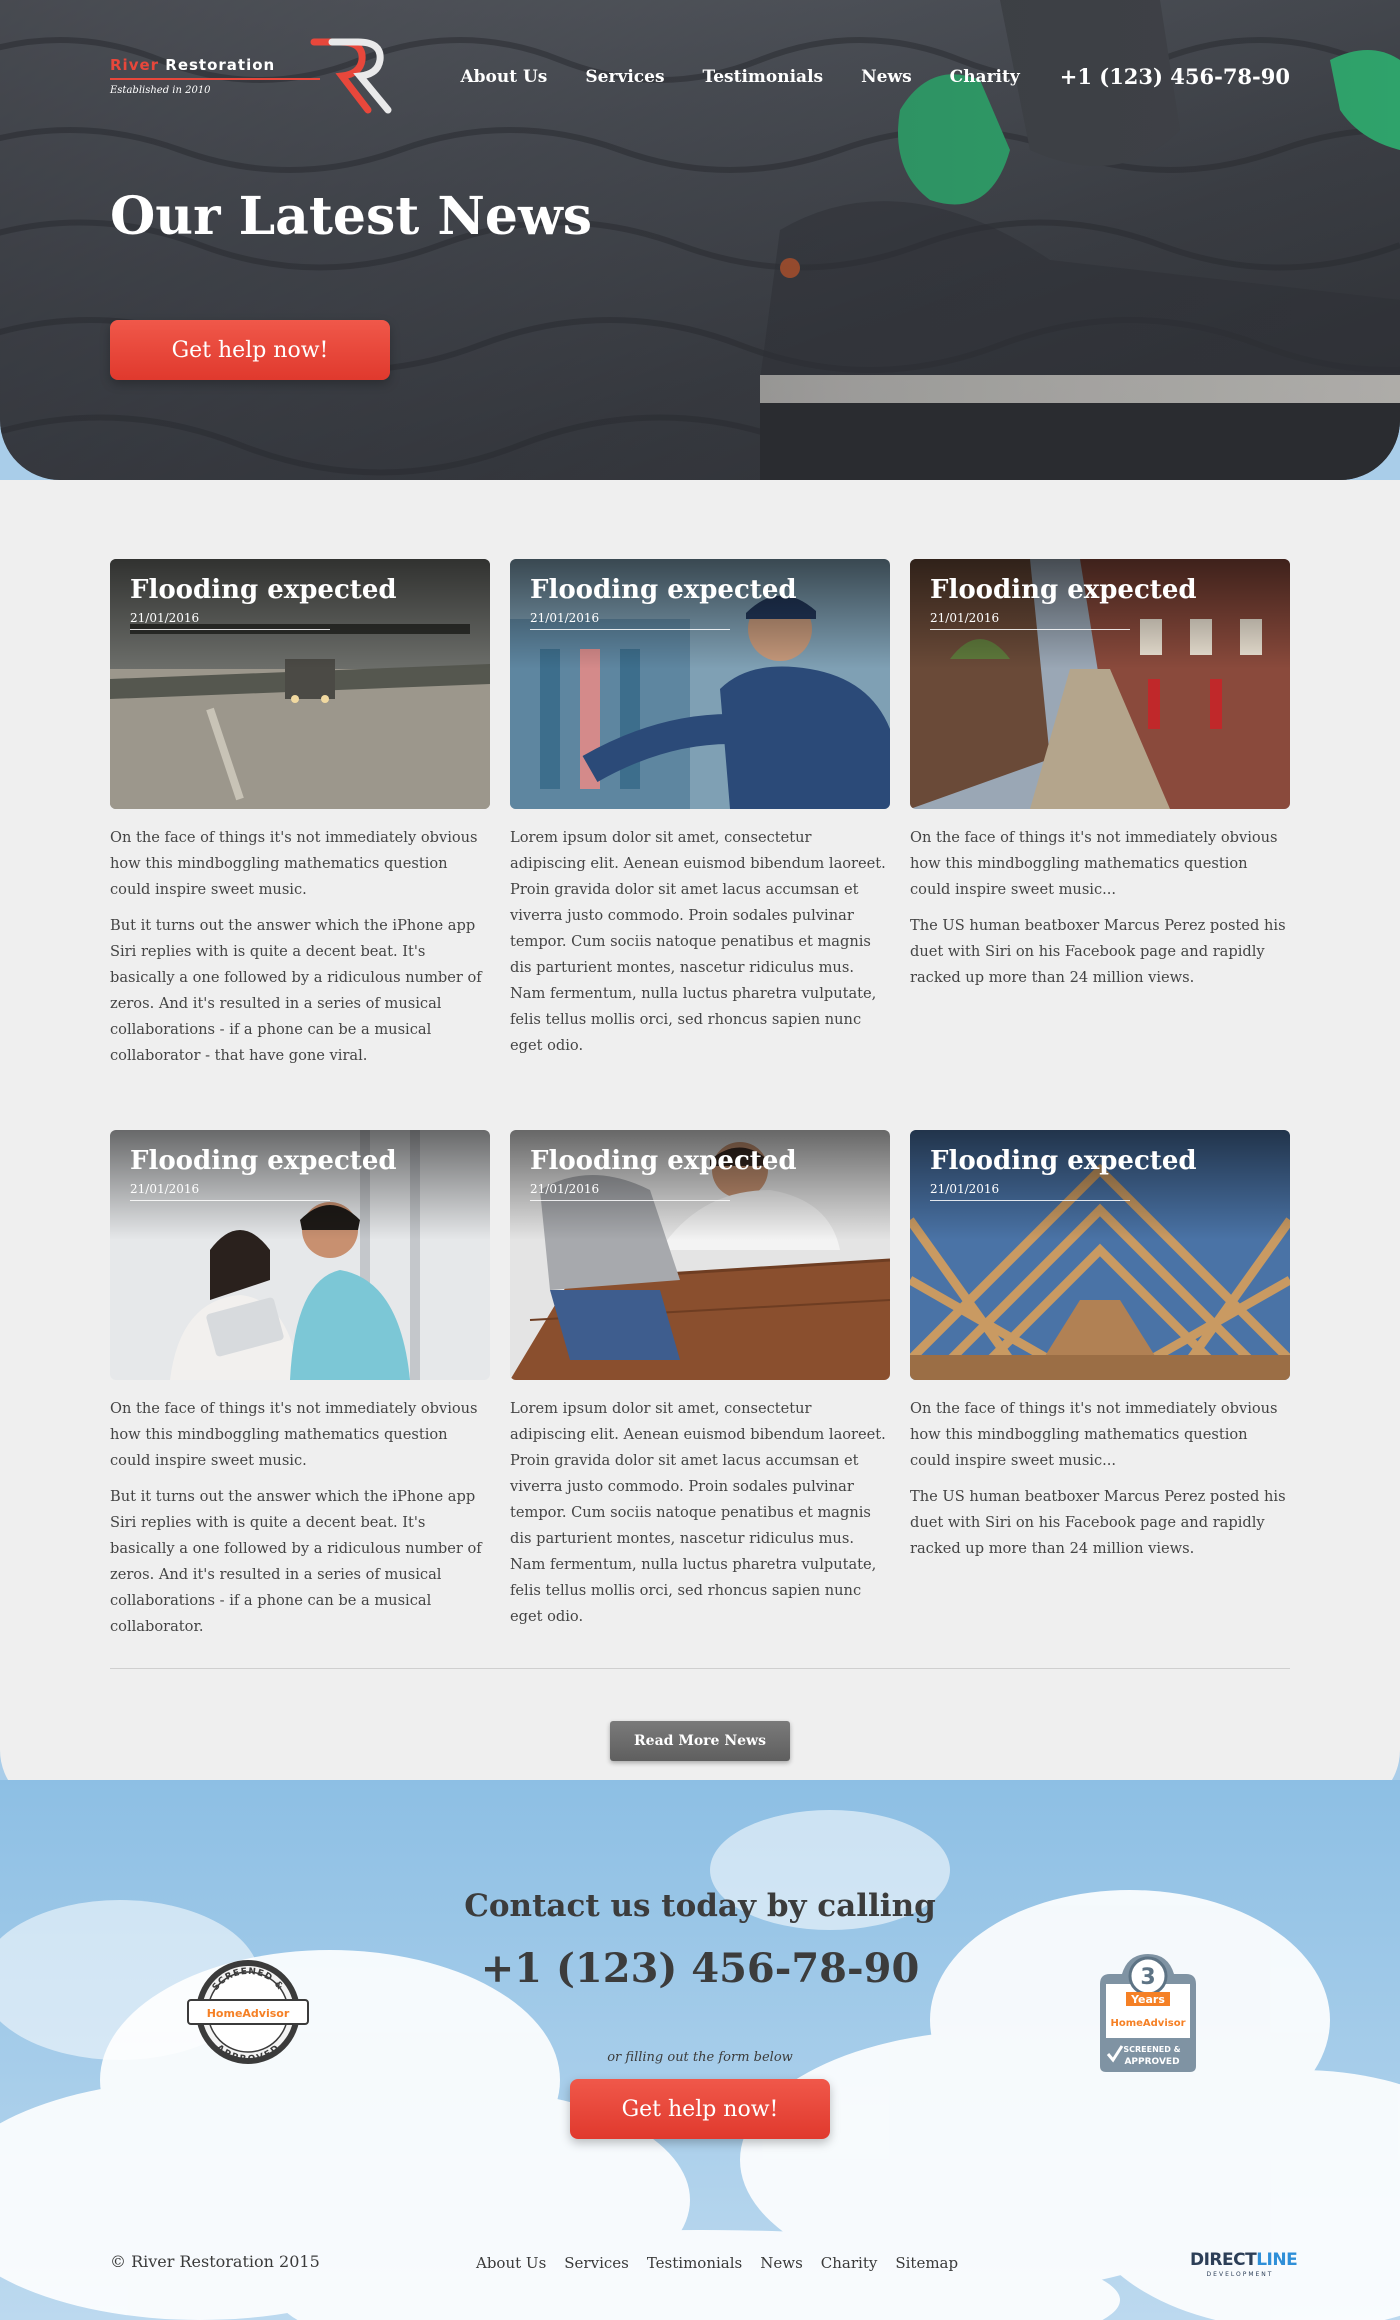 The image size is (1400, 2320). I want to click on badge-right-number: 3, so click(1147, 1977).